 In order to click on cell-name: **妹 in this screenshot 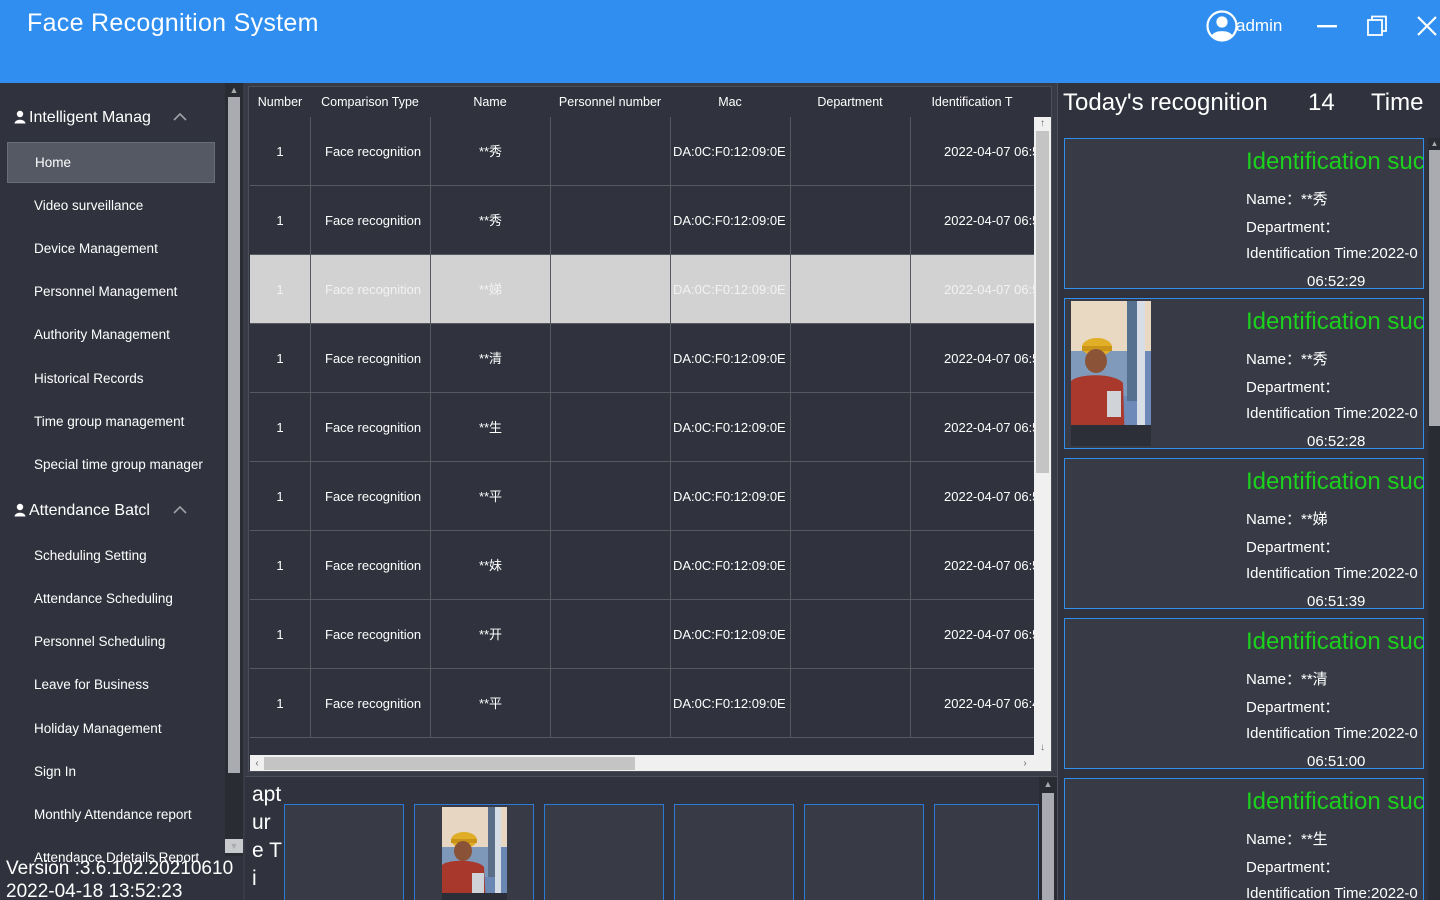, I will do `click(490, 565)`.